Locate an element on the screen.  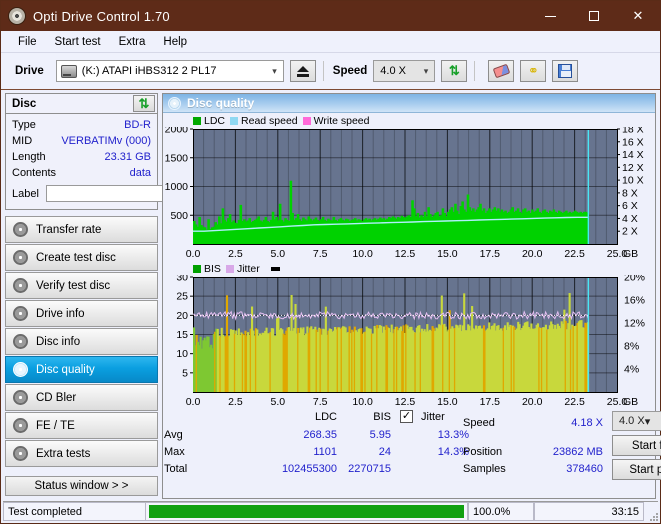
sidebar-item-label: Create test disc is located at coordinates (76, 257).